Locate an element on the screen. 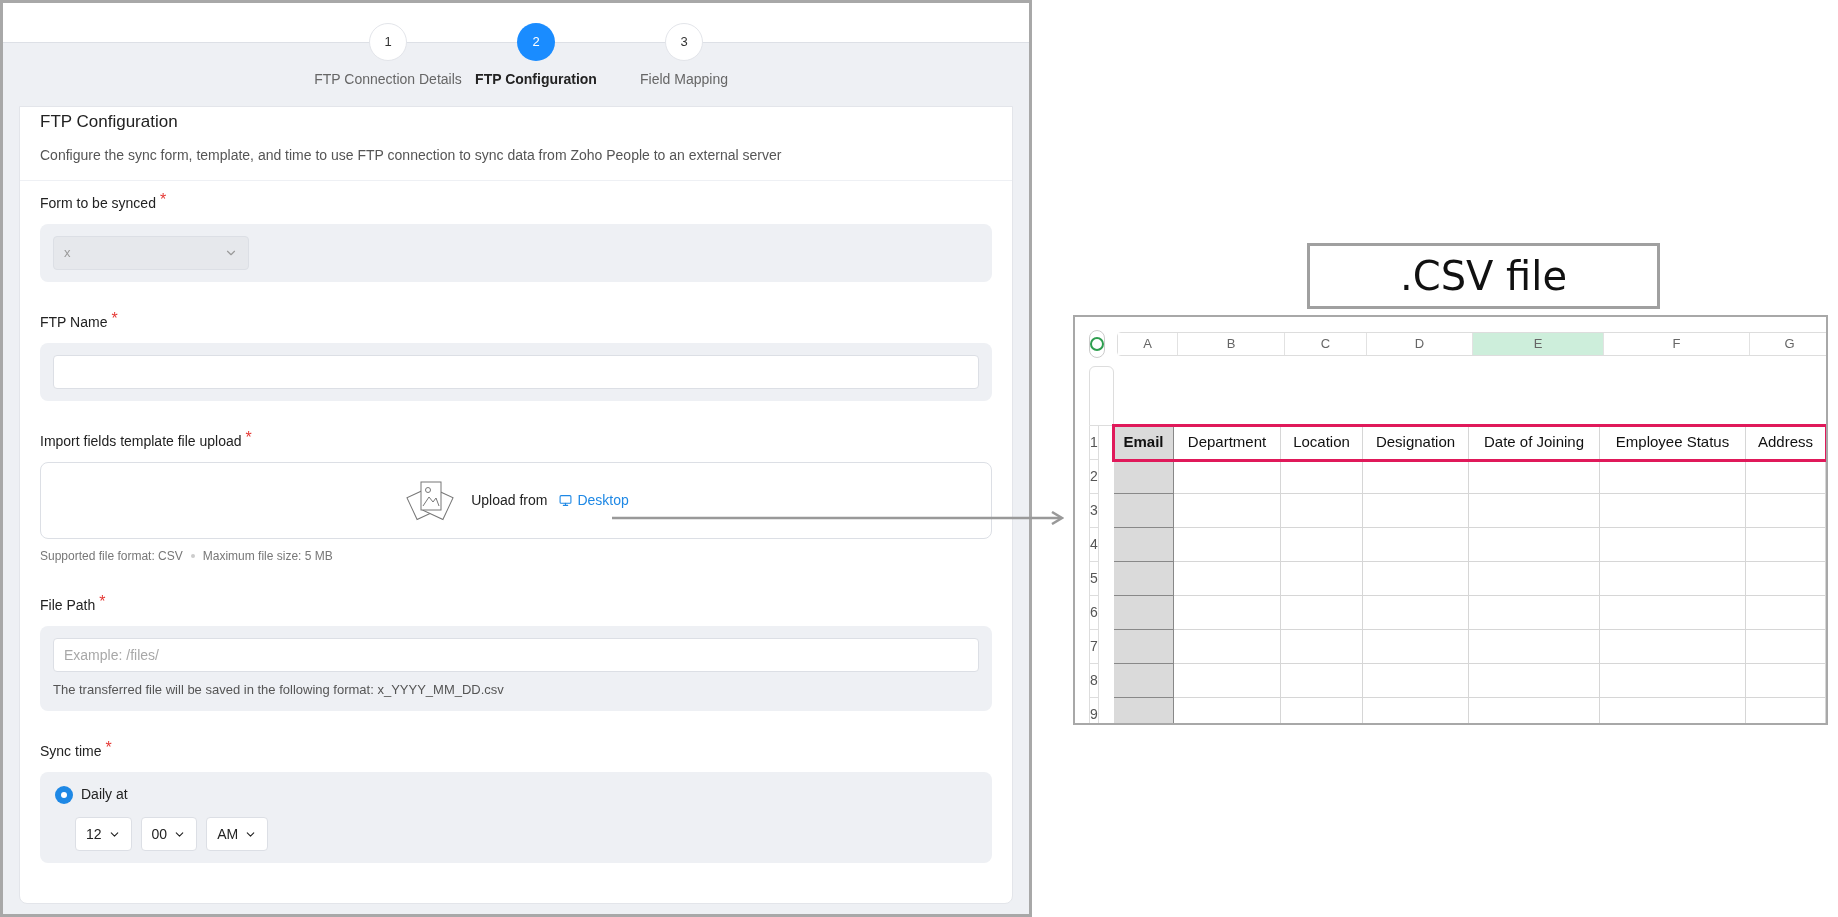 This screenshot has height=917, width=1838. radio-button is located at coordinates (64, 794).